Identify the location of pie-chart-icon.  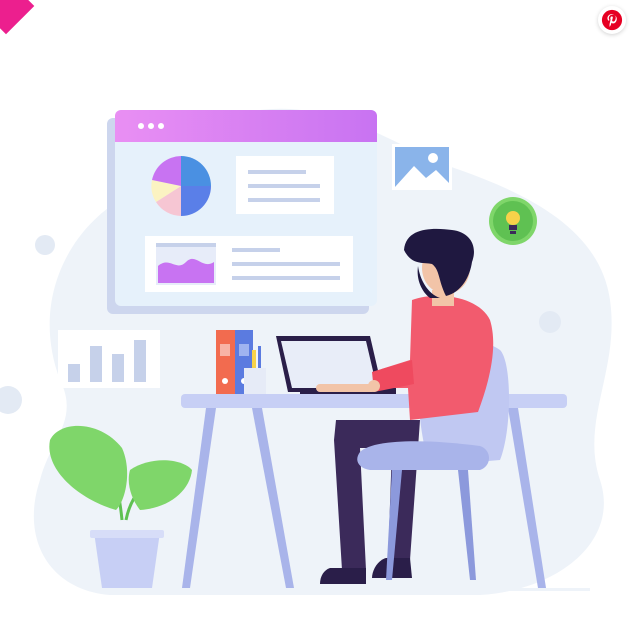
(181, 186).